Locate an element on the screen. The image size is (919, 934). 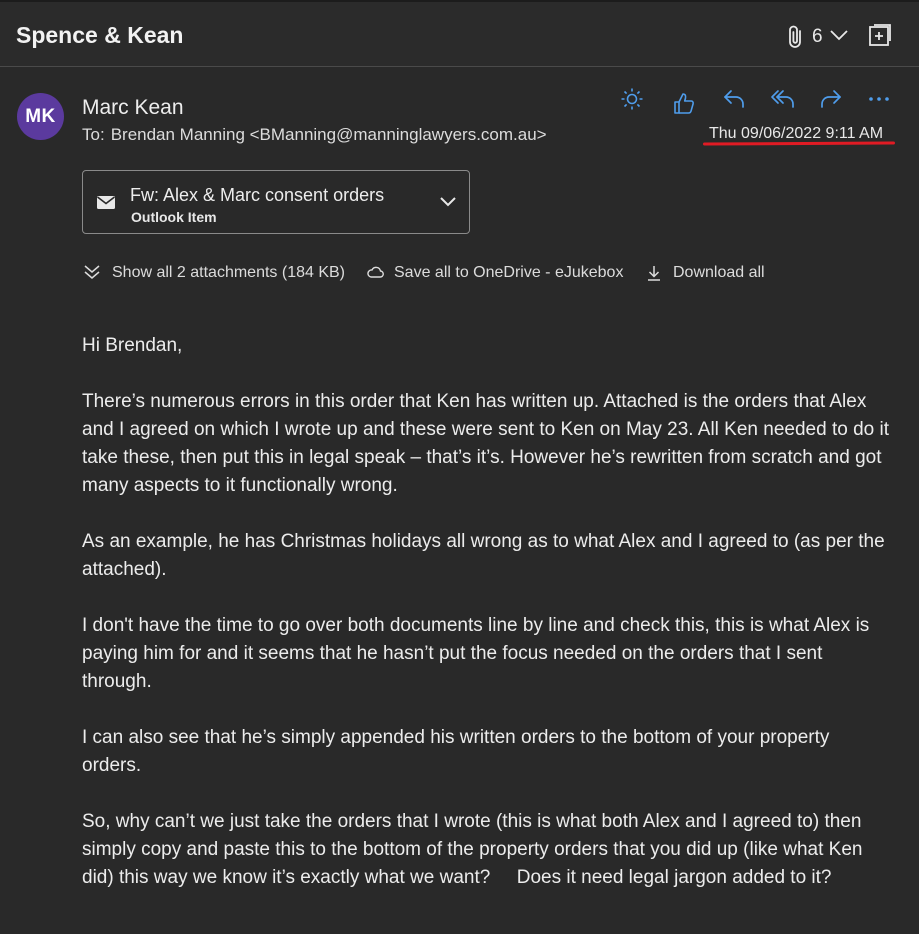
save-onedrive-label: Save all to OneDrive - eJukebox is located at coordinates (509, 272).